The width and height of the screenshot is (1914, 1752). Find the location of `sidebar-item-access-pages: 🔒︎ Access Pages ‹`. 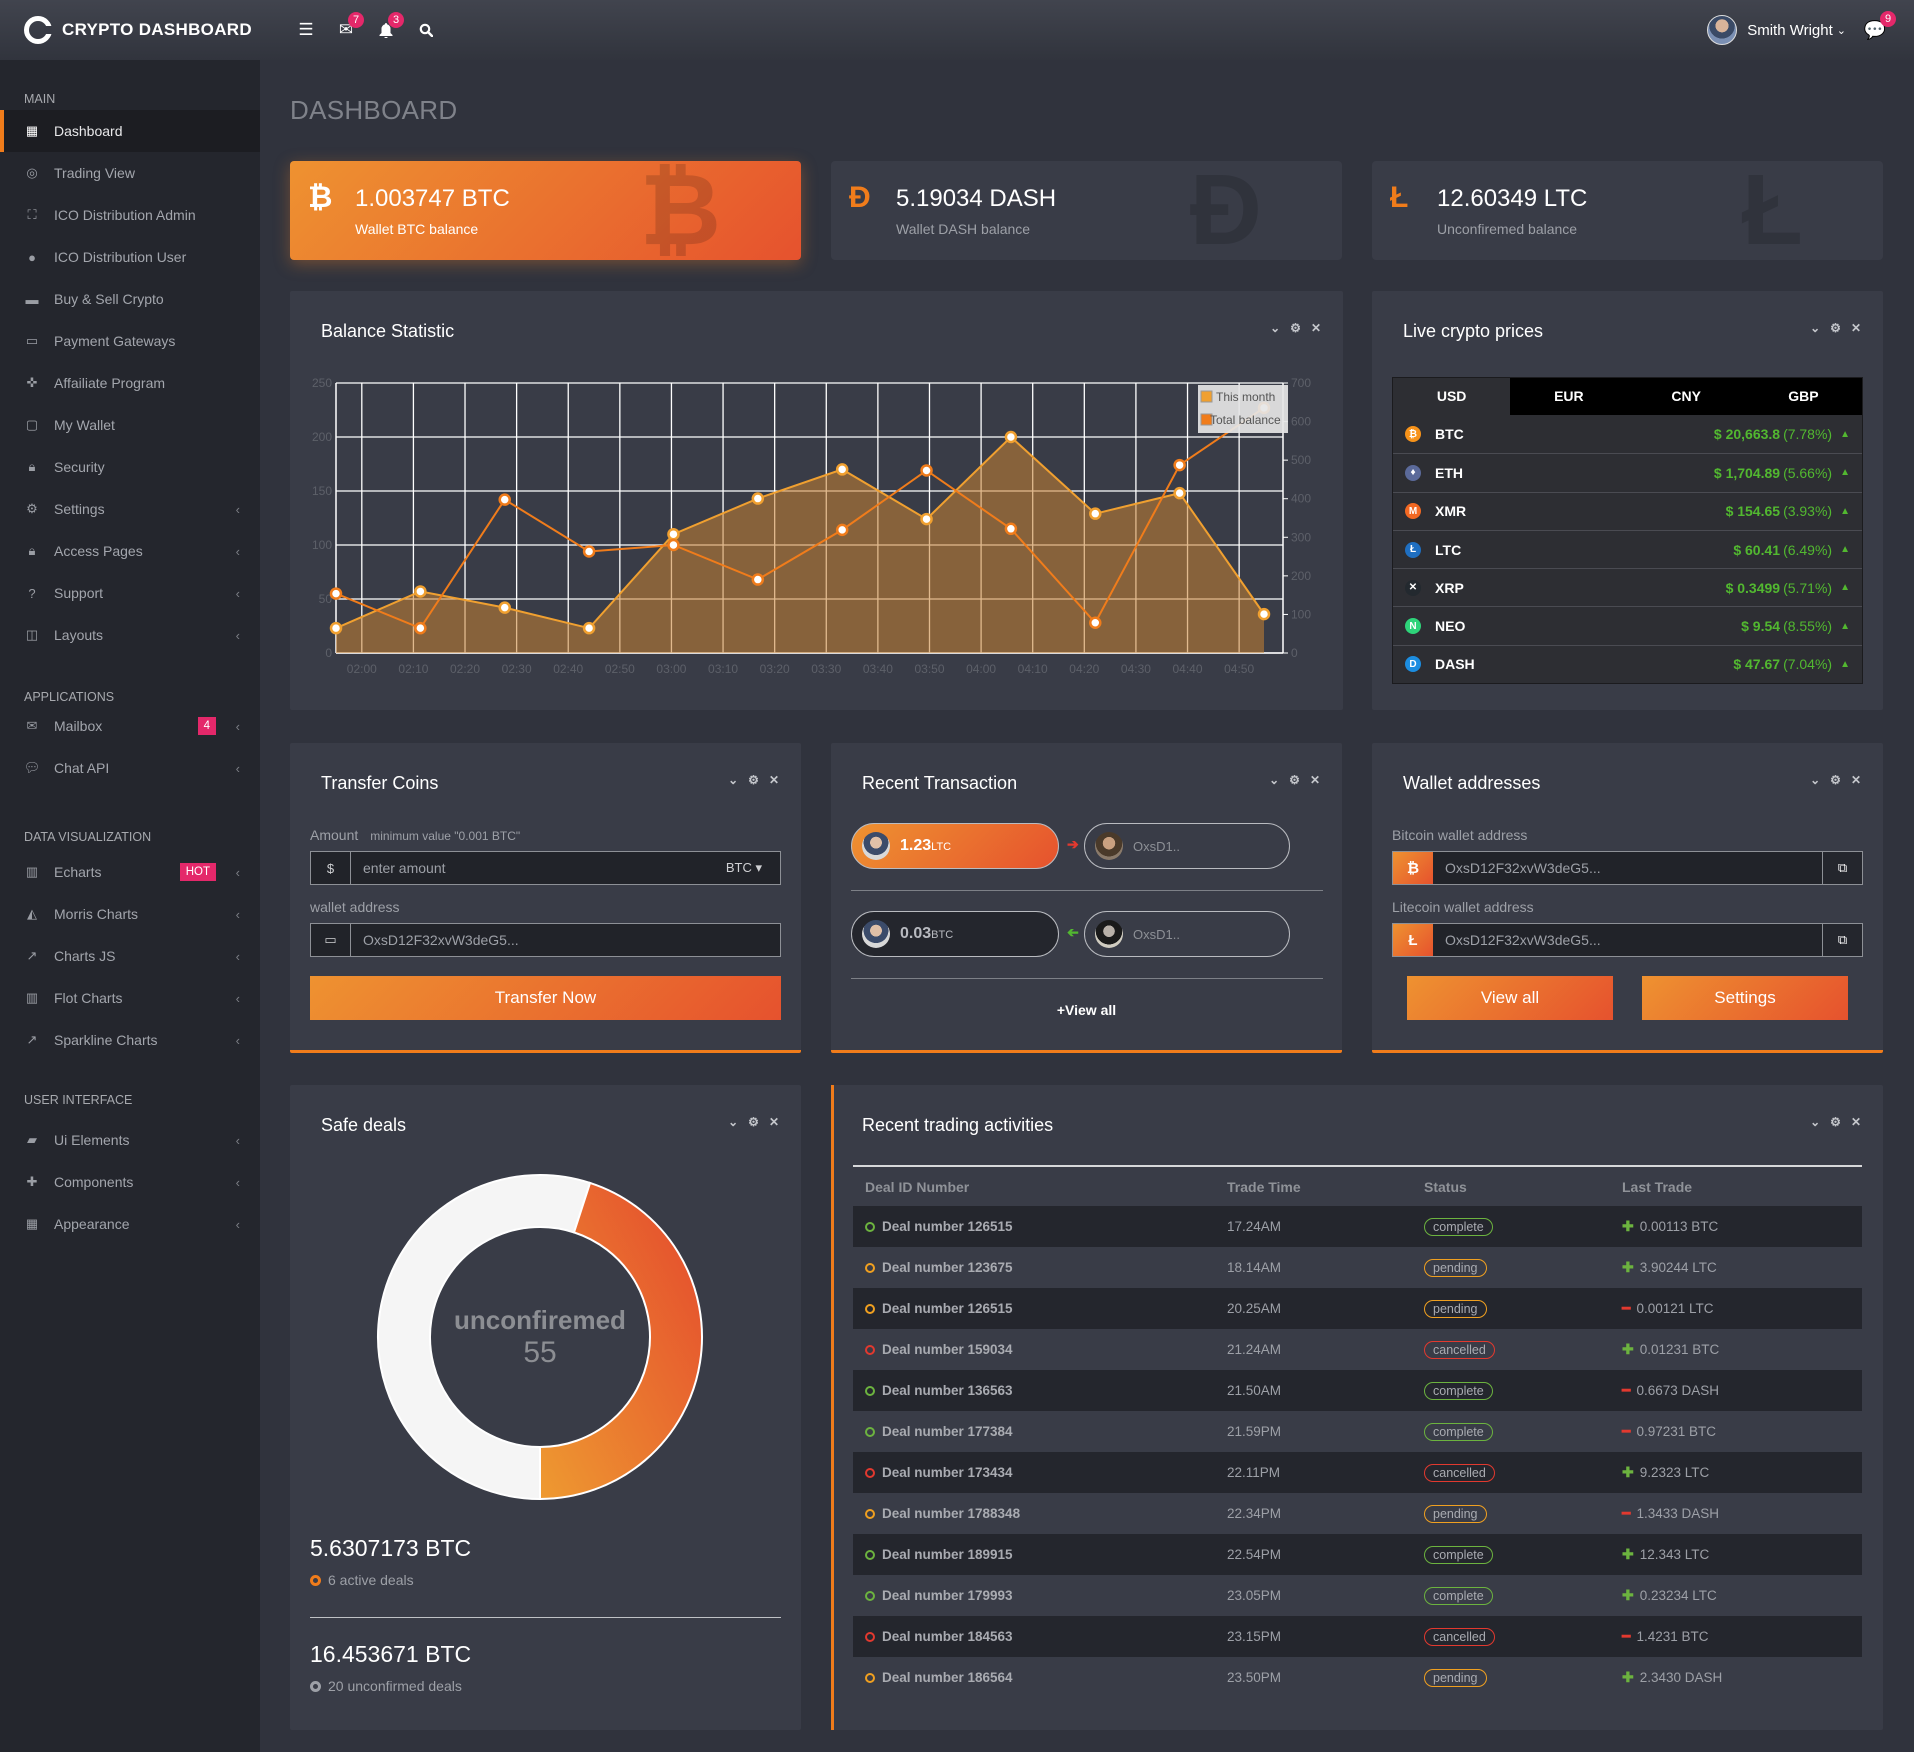

sidebar-item-access-pages: 🔒︎ Access Pages ‹ is located at coordinates (130, 551).